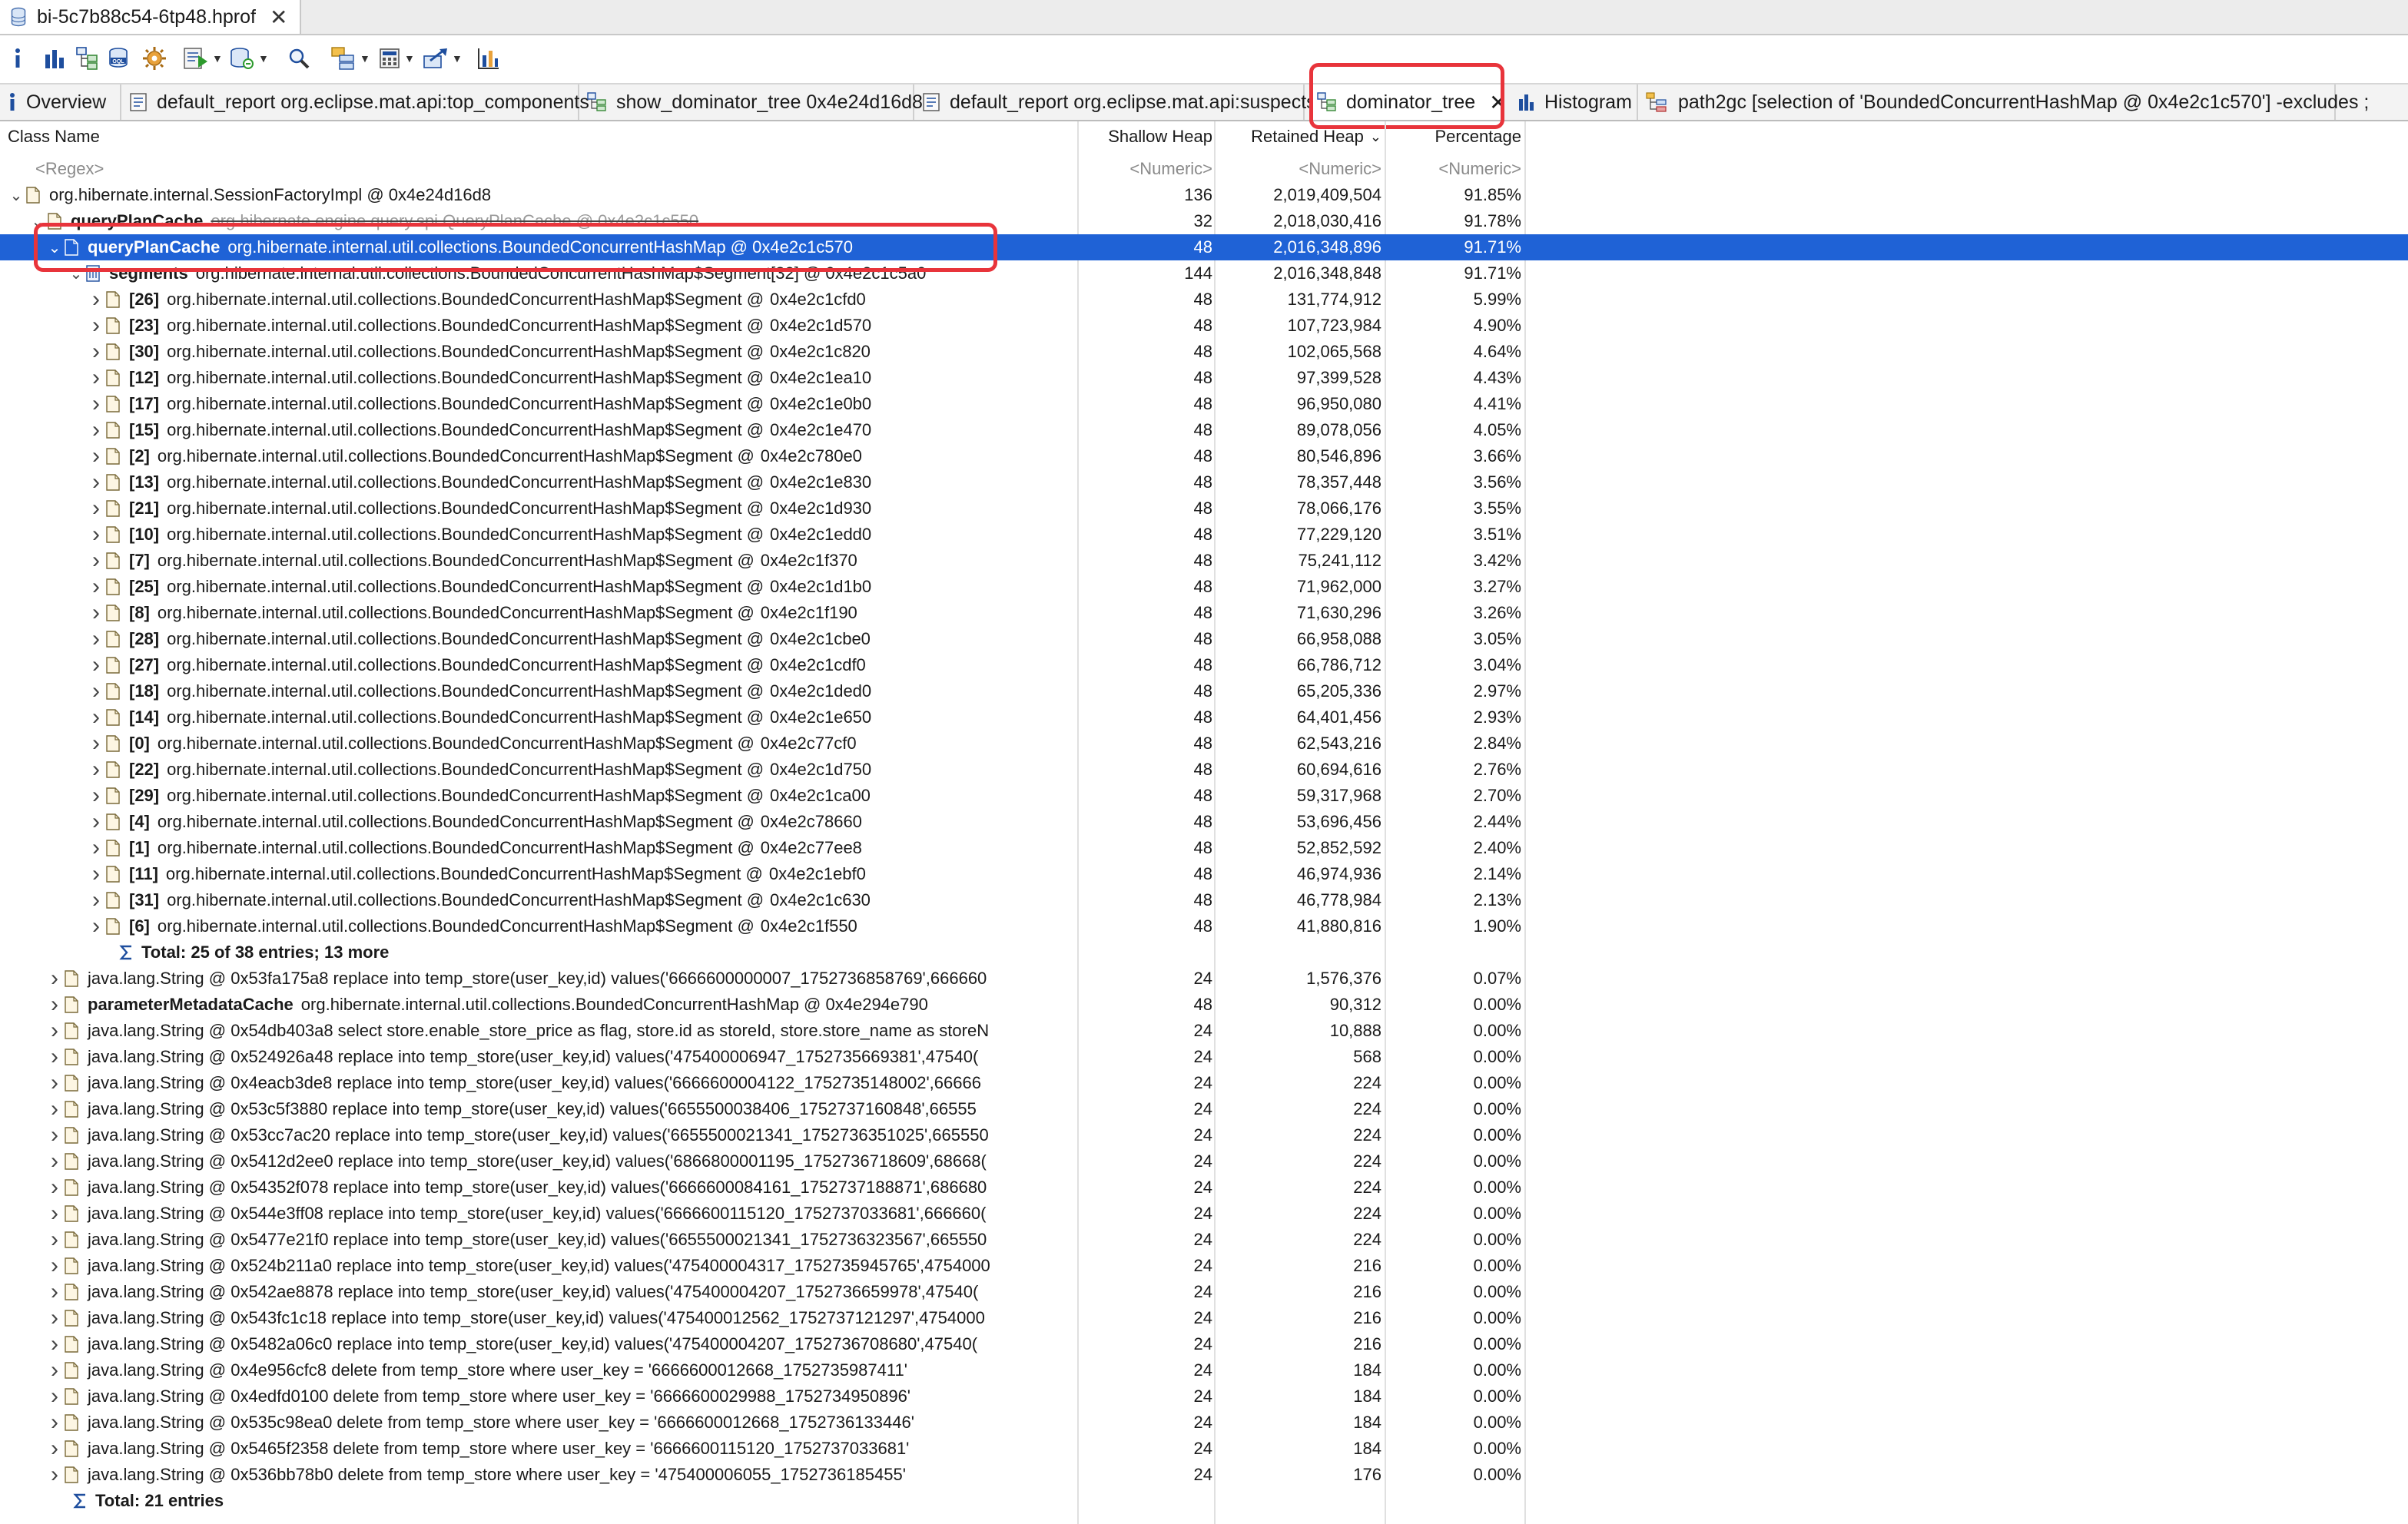 The width and height of the screenshot is (2408, 1524). Describe the element at coordinates (1146, 137) in the screenshot. I see `column-header-shallow-heap: Shallow Heap` at that location.